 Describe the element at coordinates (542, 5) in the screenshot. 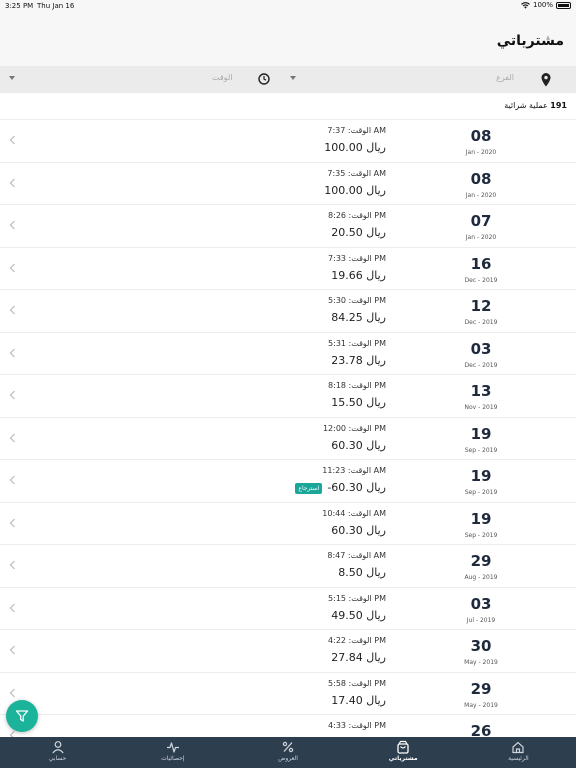

I see `battery-percent: 100%` at that location.